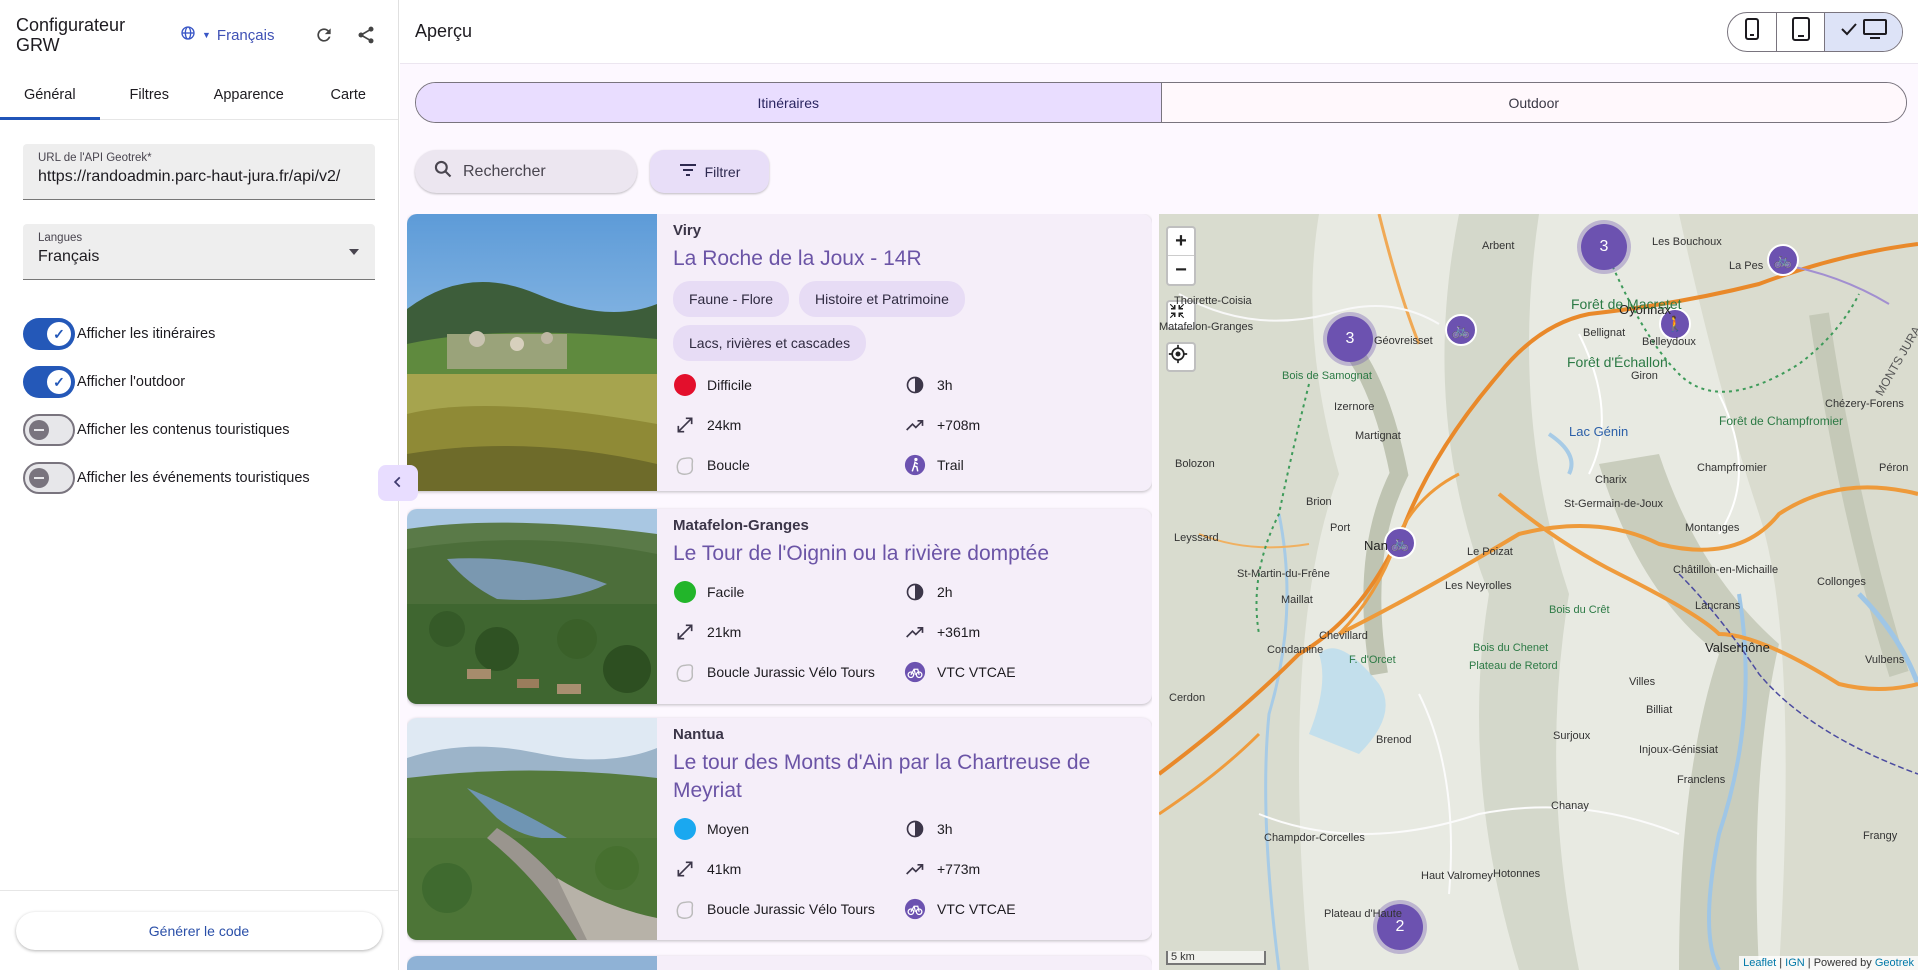 The width and height of the screenshot is (1918, 970). Describe the element at coordinates (1752, 32) in the screenshot. I see `mobile-device-button` at that location.